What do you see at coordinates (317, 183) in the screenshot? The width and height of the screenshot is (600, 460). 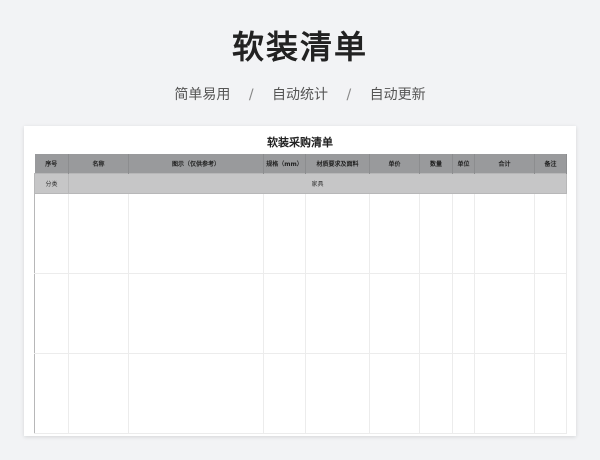 I see `category-value: 家具` at bounding box center [317, 183].